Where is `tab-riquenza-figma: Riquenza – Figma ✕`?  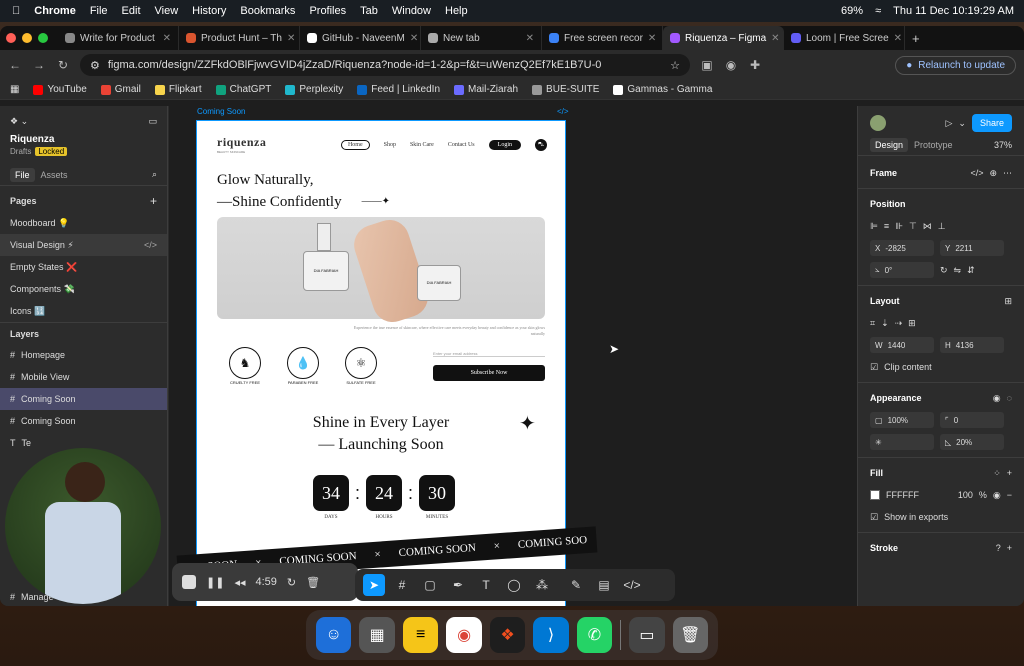 tab-riquenza-figma: Riquenza – Figma ✕ is located at coordinates (723, 38).